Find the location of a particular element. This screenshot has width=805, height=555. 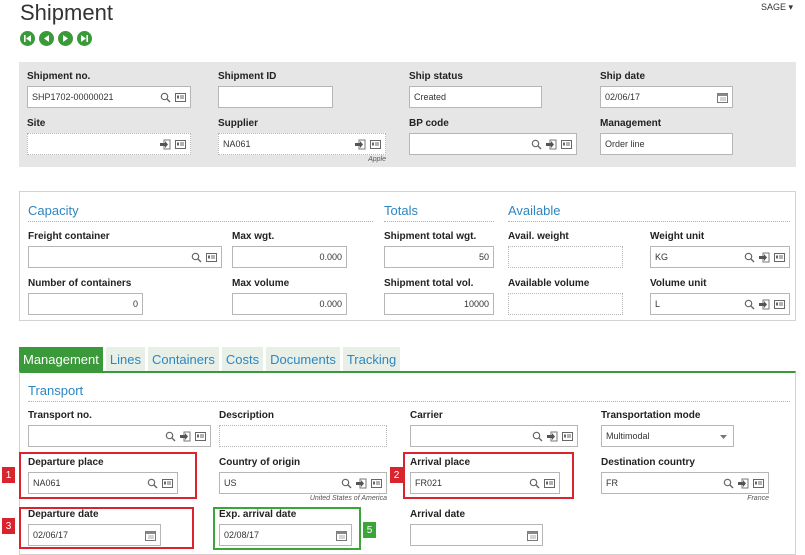

chevron-down-icon is located at coordinates (723, 436).